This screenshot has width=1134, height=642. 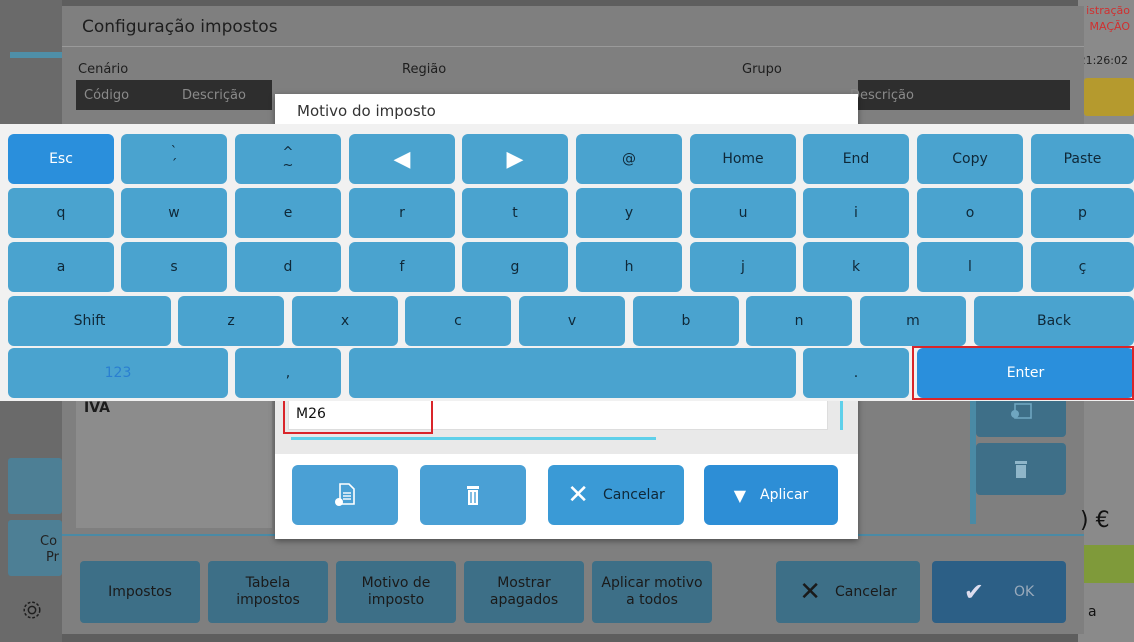 I want to click on key-copy: Copy, so click(x=970, y=159).